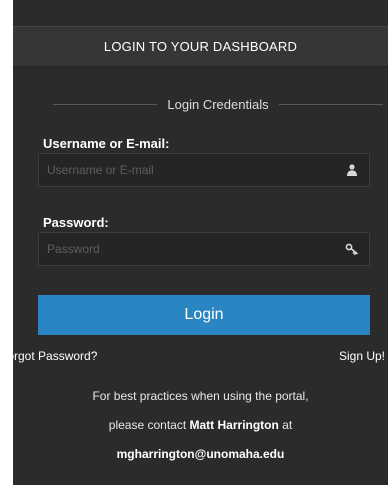  Describe the element at coordinates (149, 425) in the screenshot. I see `info-prefix: please contact` at that location.